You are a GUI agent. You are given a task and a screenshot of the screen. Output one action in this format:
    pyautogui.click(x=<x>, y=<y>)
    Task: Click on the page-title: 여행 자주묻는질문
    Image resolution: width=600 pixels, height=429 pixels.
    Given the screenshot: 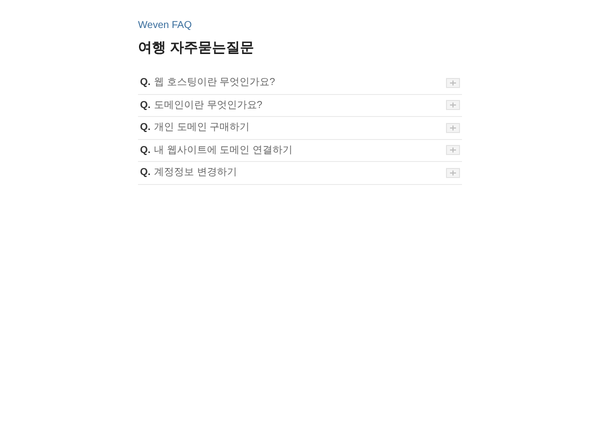 What is the action you would take?
    pyautogui.click(x=196, y=47)
    